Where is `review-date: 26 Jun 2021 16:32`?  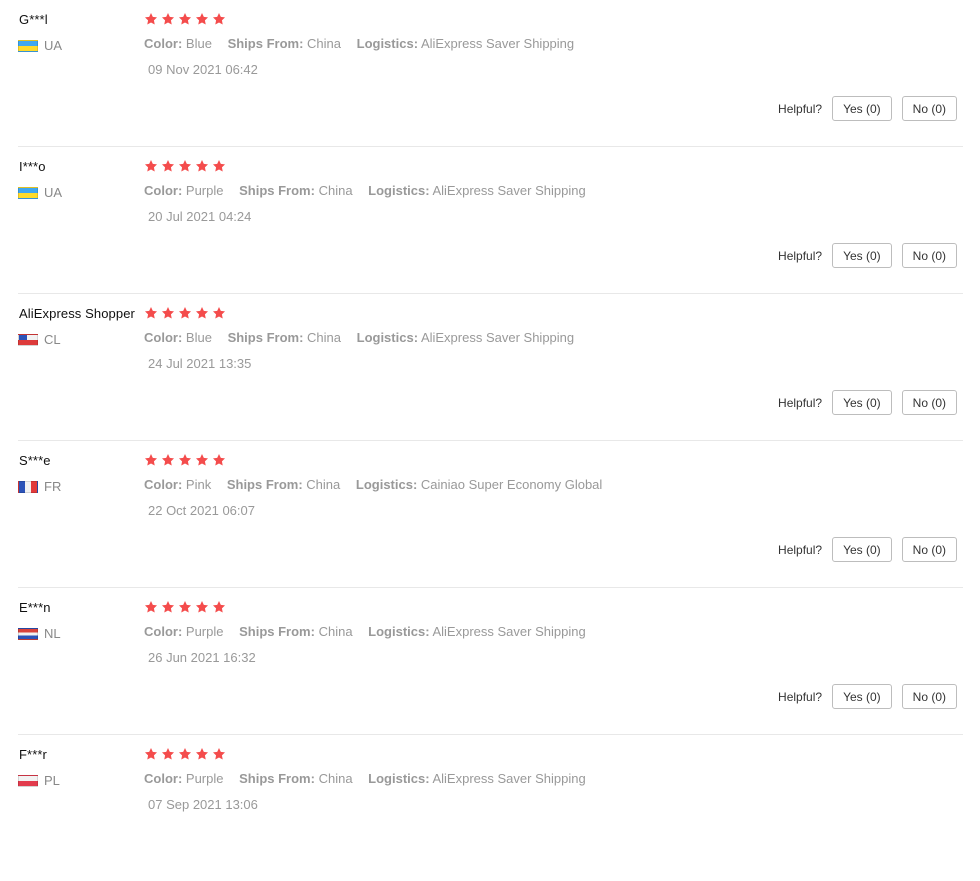
review-date: 26 Jun 2021 16:32 is located at coordinates (202, 657).